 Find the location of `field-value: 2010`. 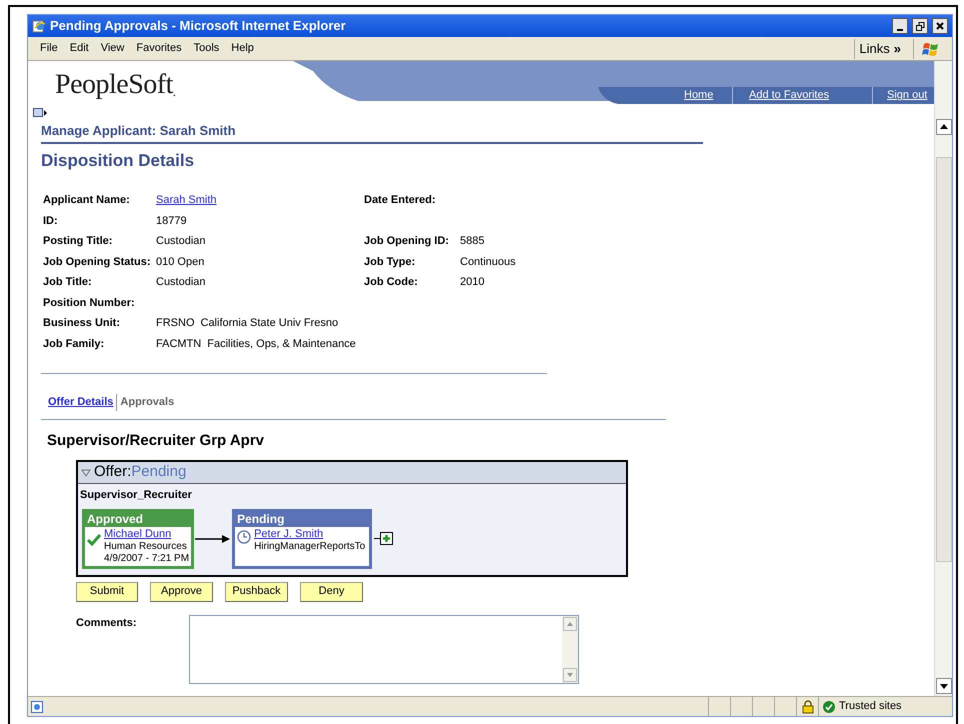

field-value: 2010 is located at coordinates (473, 282).